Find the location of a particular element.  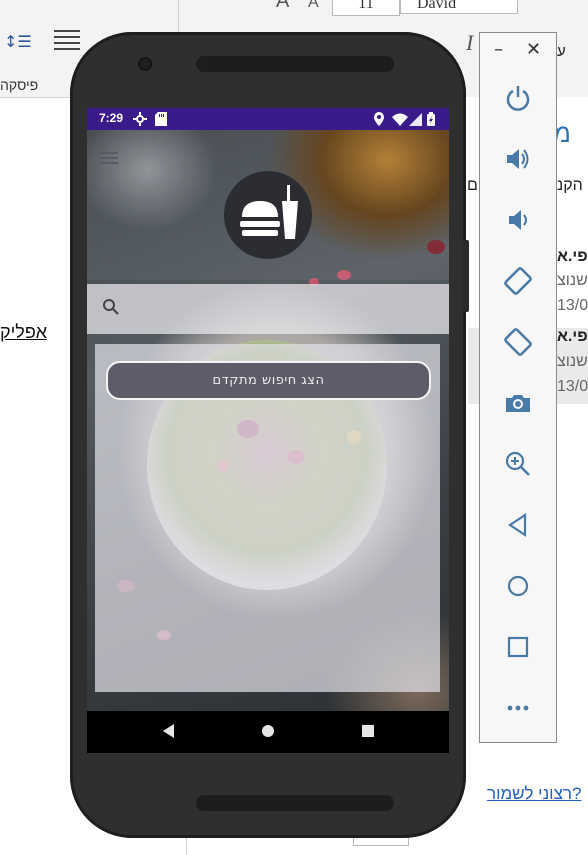

side-key is located at coordinates (466, 276).